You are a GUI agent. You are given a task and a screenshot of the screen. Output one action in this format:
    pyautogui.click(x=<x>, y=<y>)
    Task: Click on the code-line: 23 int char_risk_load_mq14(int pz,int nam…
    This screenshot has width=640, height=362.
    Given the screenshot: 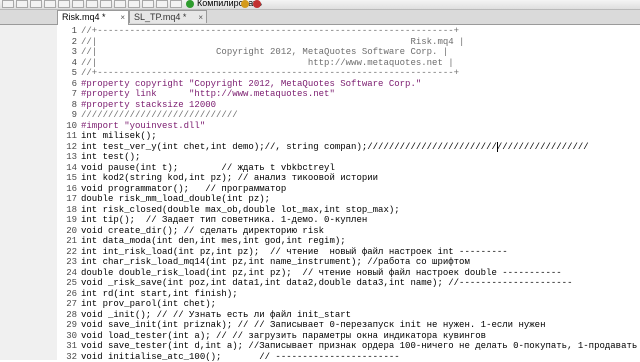 What is the action you would take?
    pyautogui.click(x=263, y=262)
    